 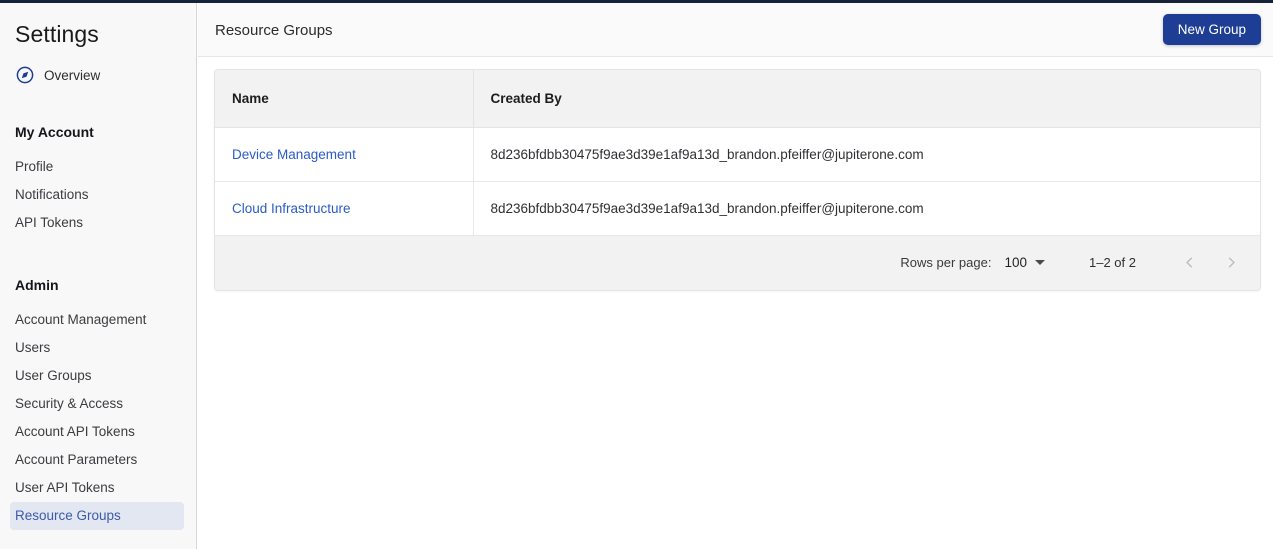 I want to click on cell-name: Device Management, so click(x=344, y=154).